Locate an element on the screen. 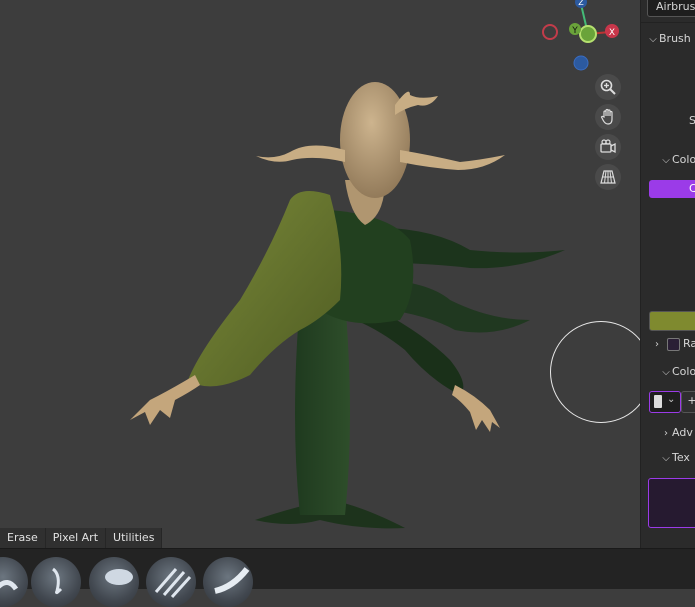  ra-row: › Ra is located at coordinates (673, 344).